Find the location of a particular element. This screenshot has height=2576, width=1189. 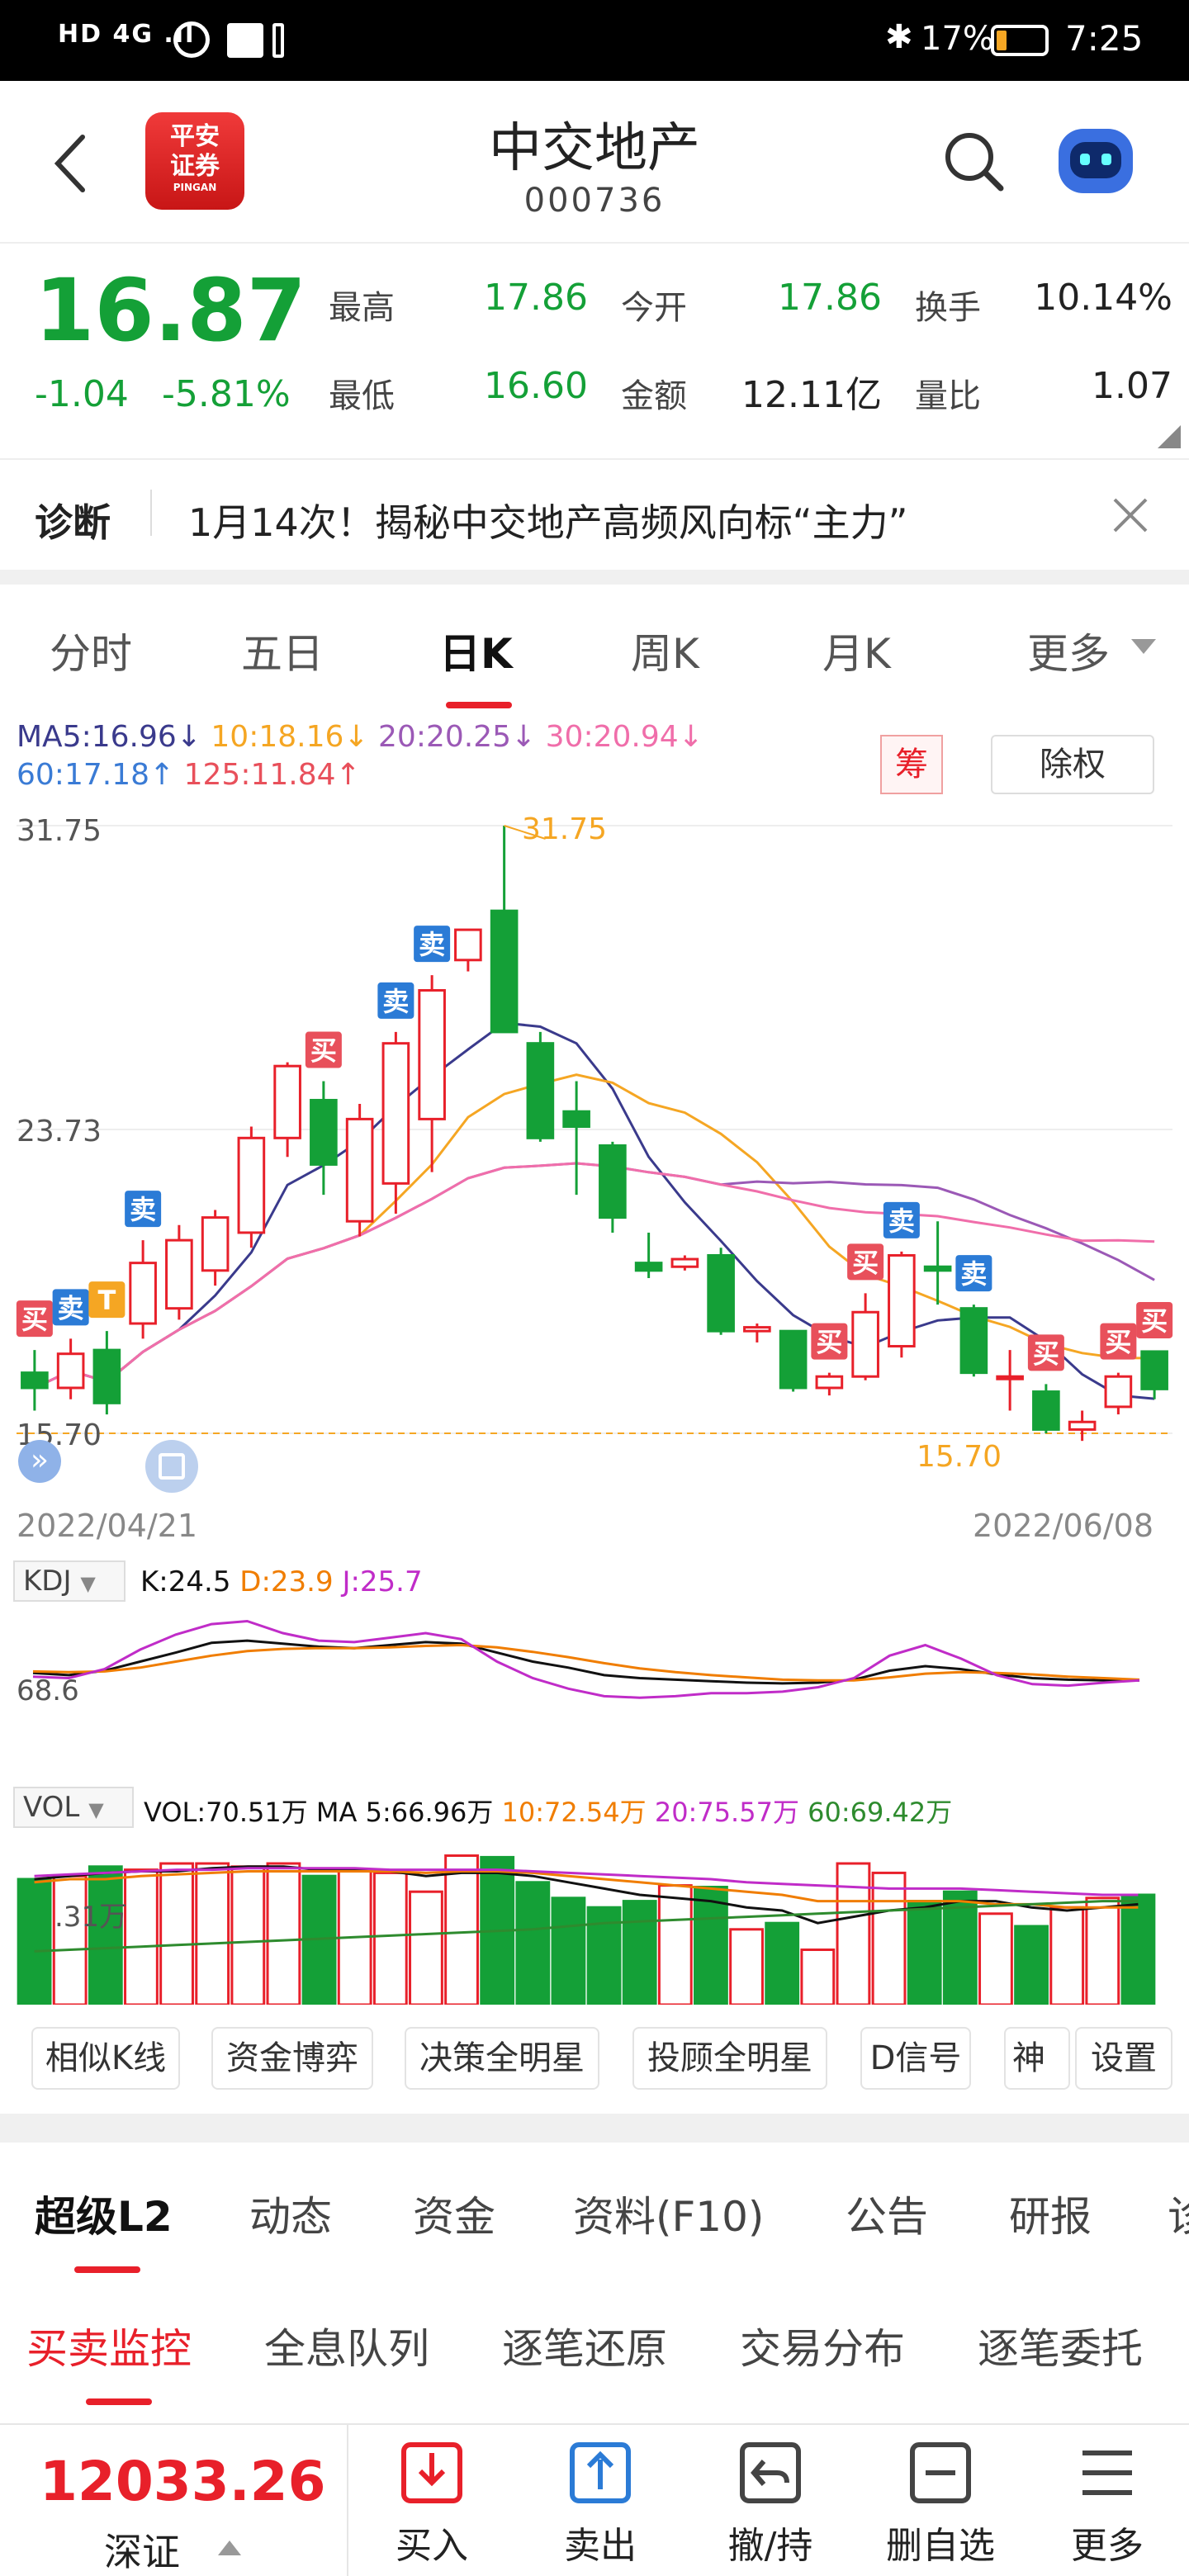

diagnosis-text: 1月14次！揭秘中交地产高频风向标“主力” is located at coordinates (547, 520).